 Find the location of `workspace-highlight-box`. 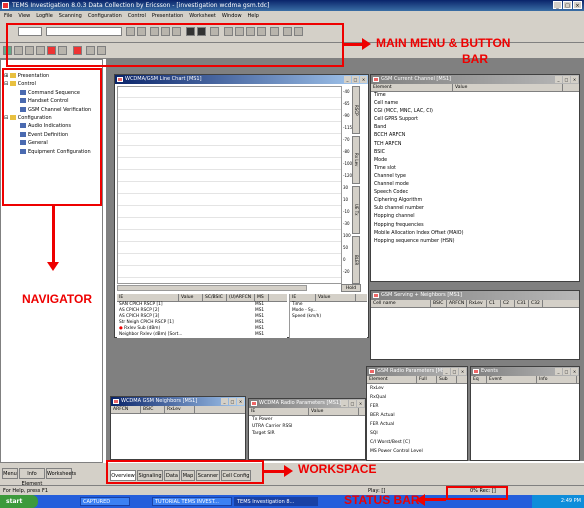

workspace-highlight-box is located at coordinates (185, 472).